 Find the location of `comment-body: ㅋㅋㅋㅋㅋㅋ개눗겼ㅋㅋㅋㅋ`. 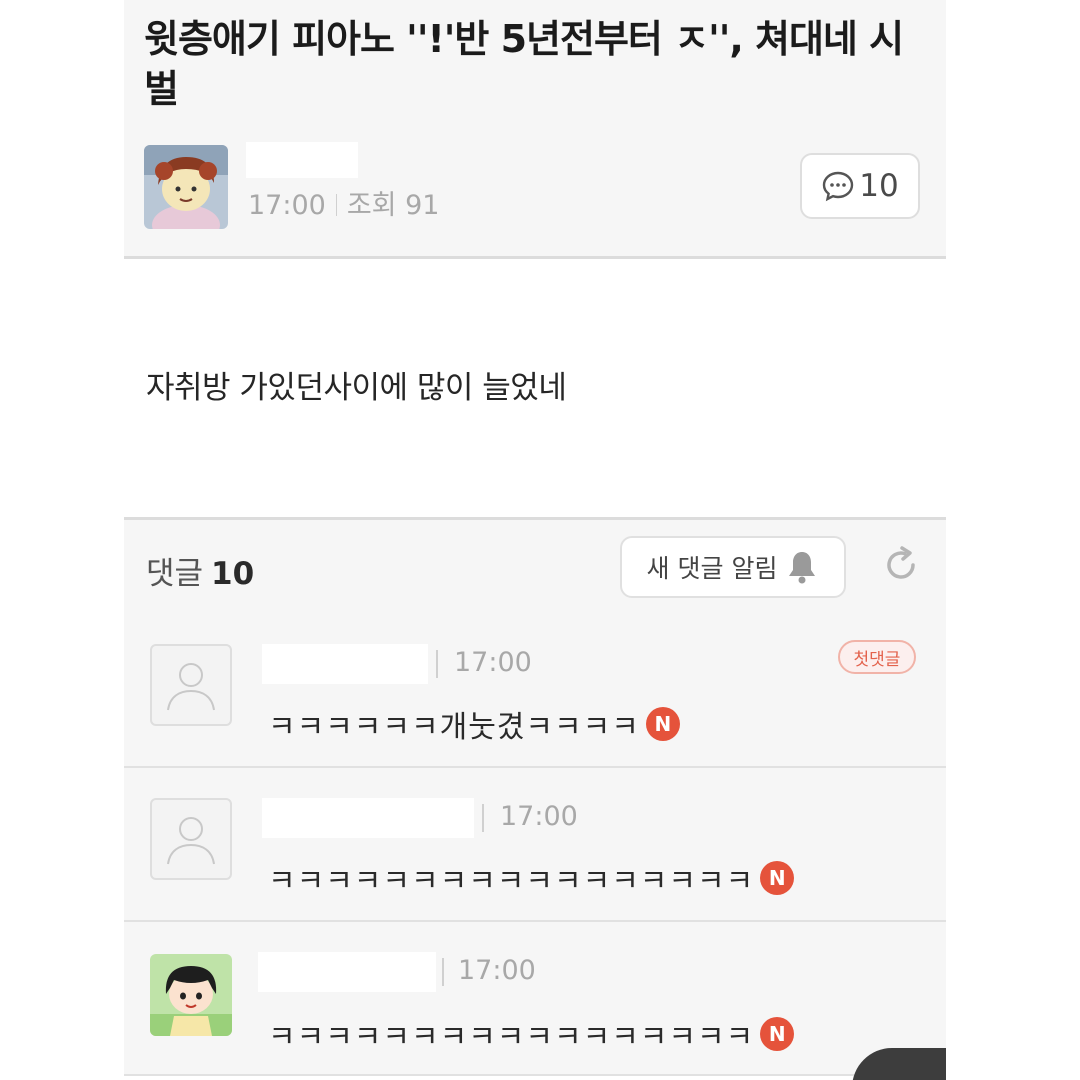

comment-body: ㅋㅋㅋㅋㅋㅋ개눗겼ㅋㅋㅋㅋ is located at coordinates (454, 727).